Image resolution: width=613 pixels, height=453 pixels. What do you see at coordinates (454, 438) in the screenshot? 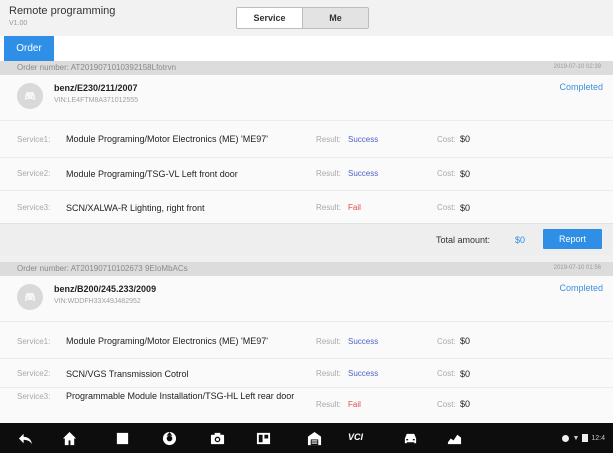
I see `diagnostics-icon` at bounding box center [454, 438].